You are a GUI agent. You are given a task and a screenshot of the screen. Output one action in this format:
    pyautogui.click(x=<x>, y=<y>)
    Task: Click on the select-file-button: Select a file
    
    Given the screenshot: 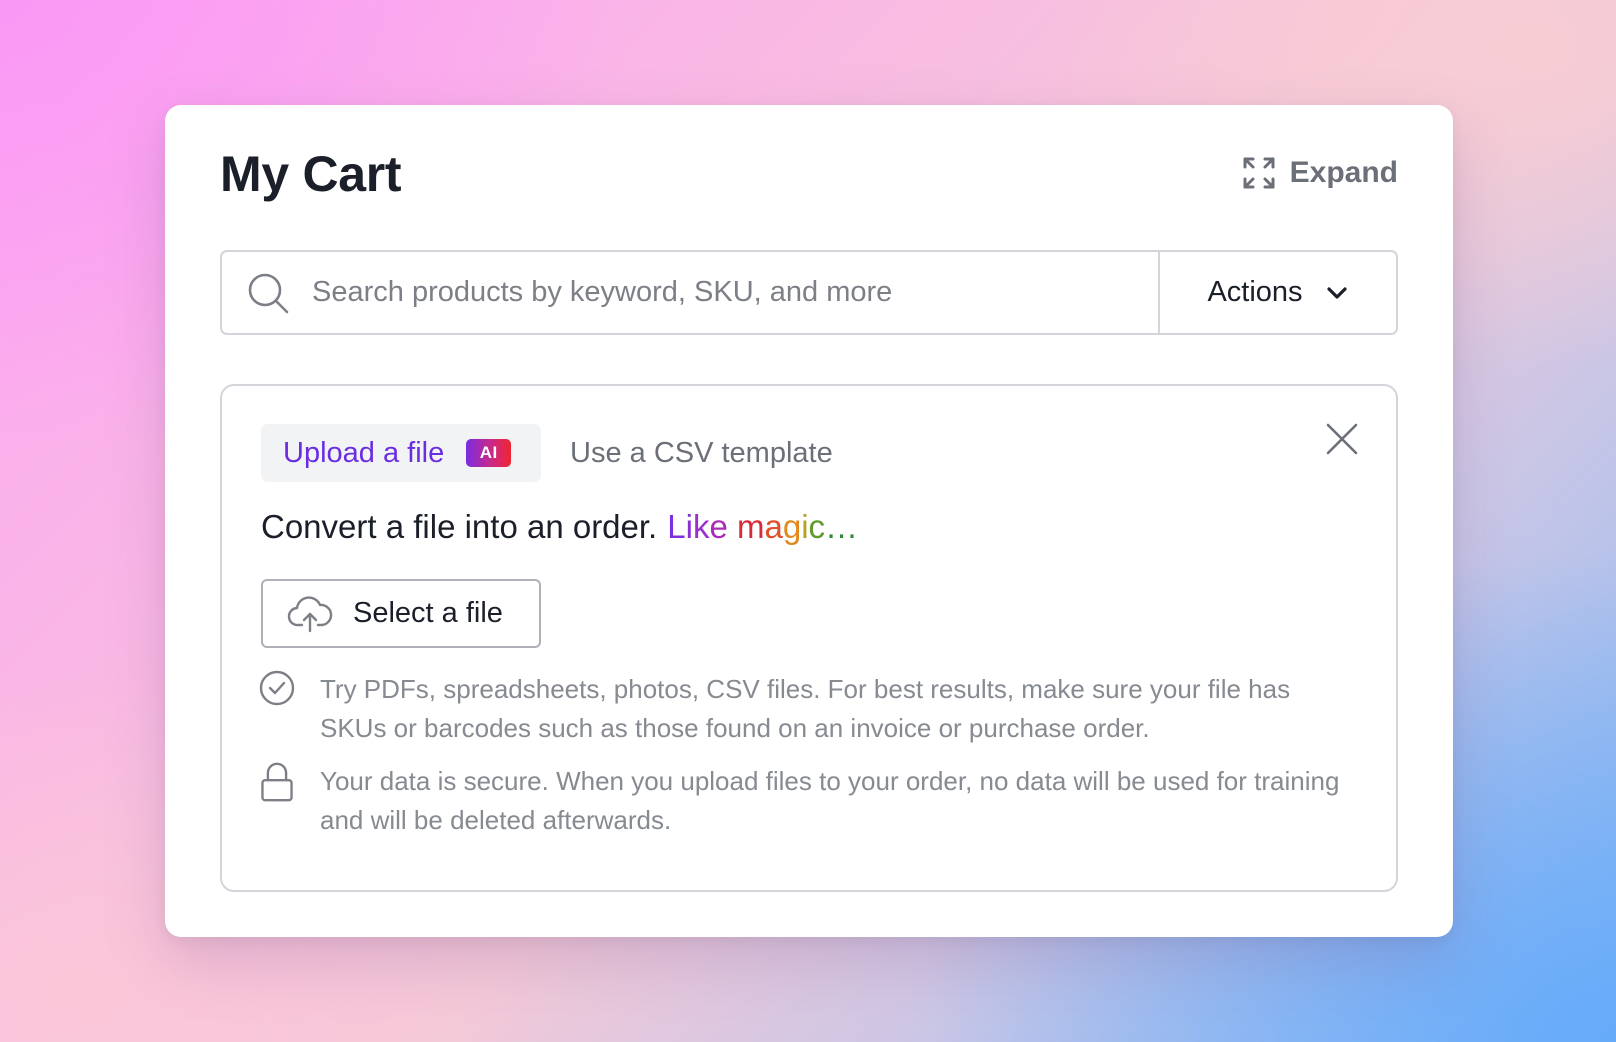 What is the action you would take?
    pyautogui.click(x=401, y=613)
    